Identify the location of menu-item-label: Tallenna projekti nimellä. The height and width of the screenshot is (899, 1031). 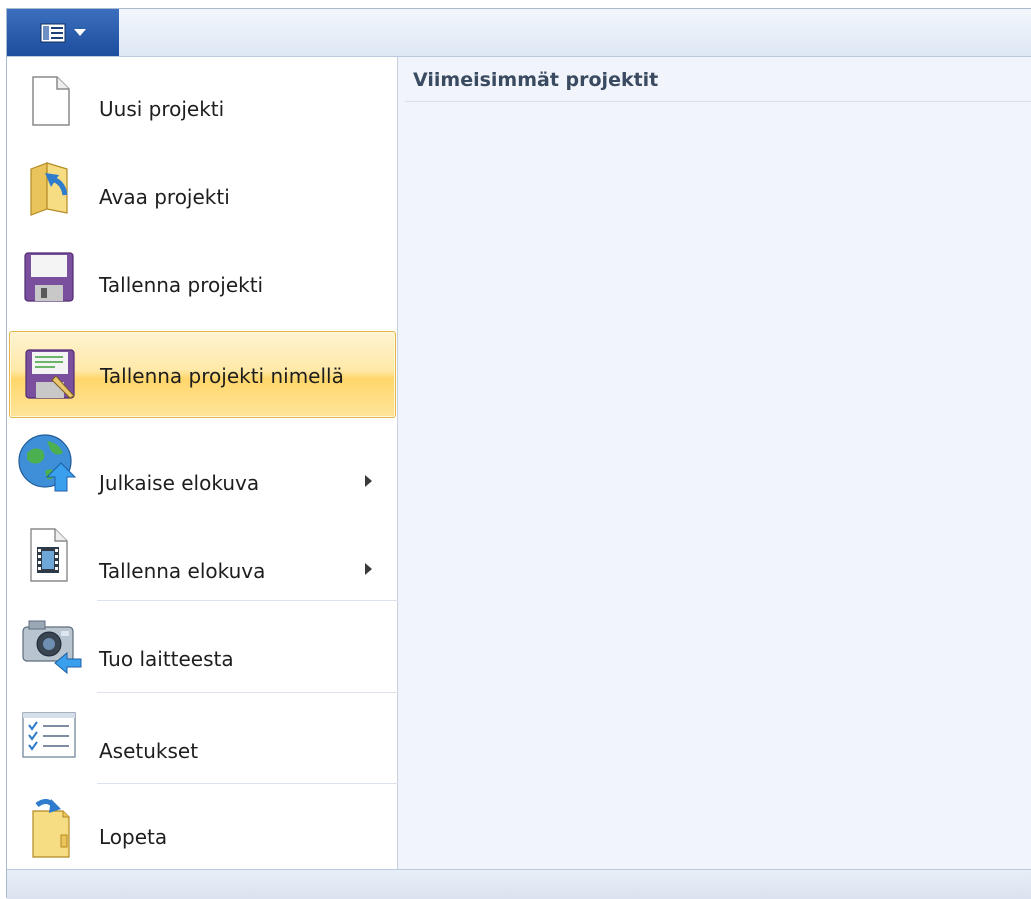
(222, 376).